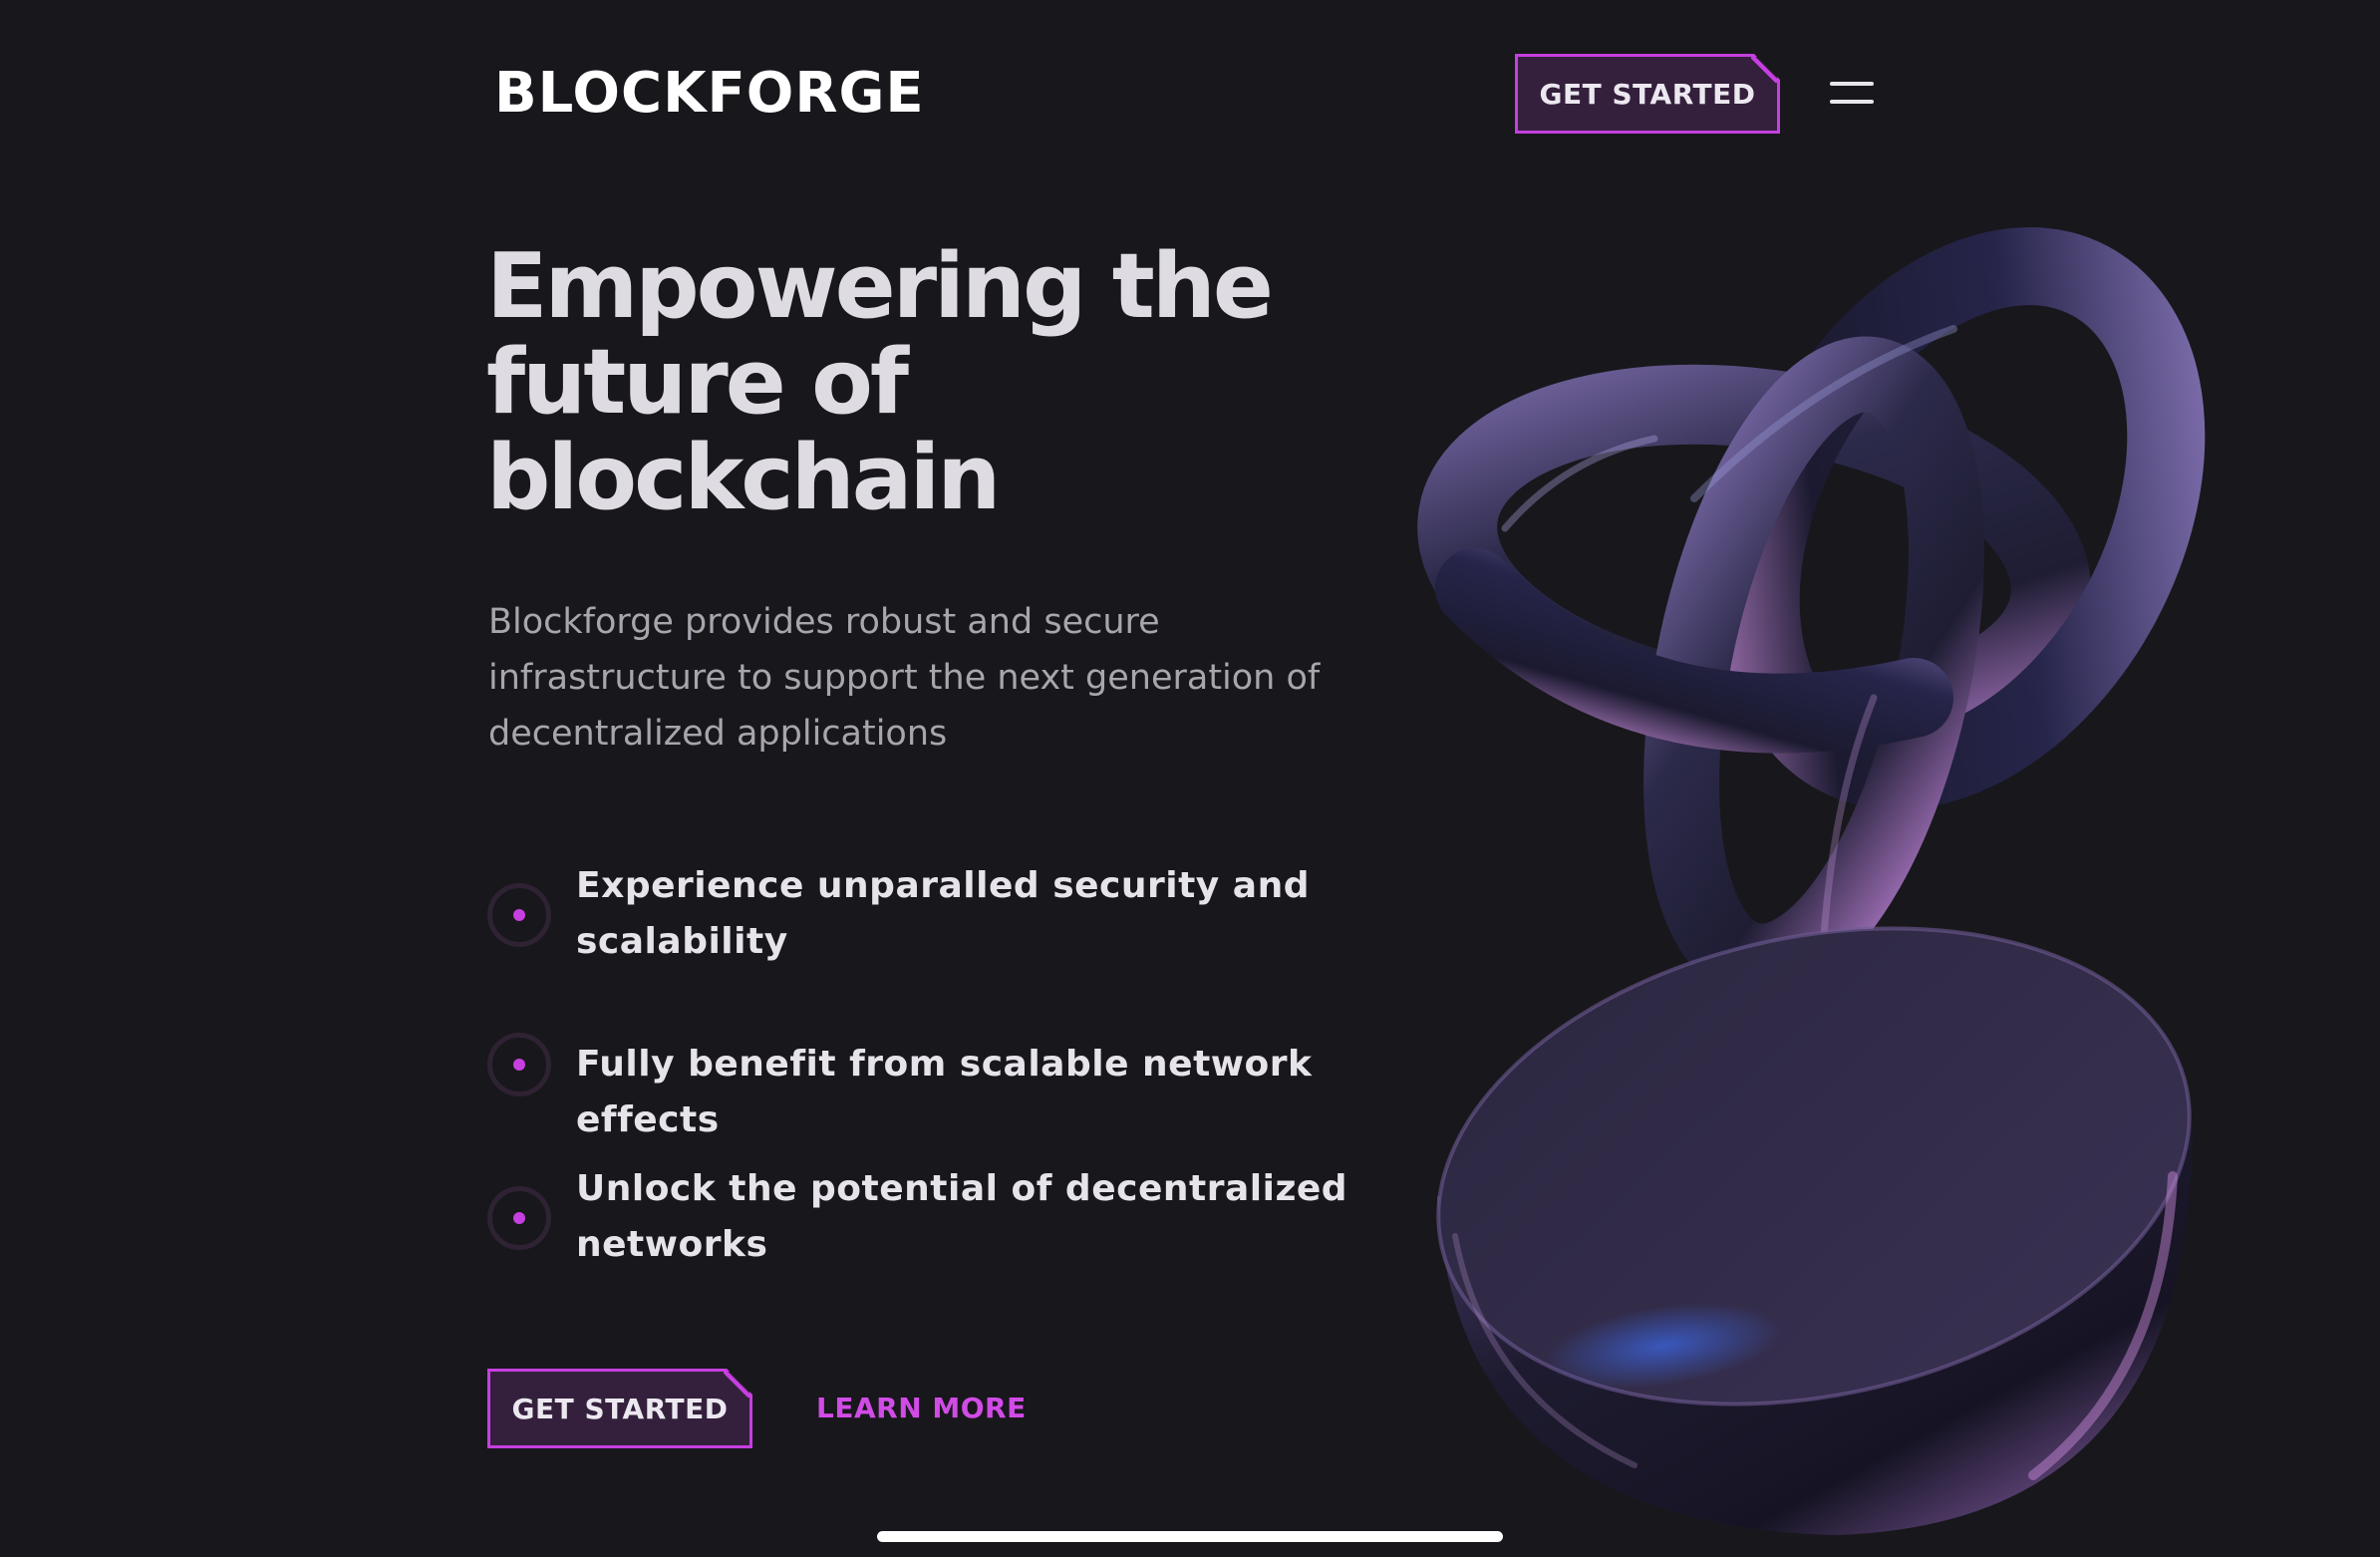 The width and height of the screenshot is (2380, 1557). I want to click on header-get-started-label: GET STARTED, so click(1647, 94).